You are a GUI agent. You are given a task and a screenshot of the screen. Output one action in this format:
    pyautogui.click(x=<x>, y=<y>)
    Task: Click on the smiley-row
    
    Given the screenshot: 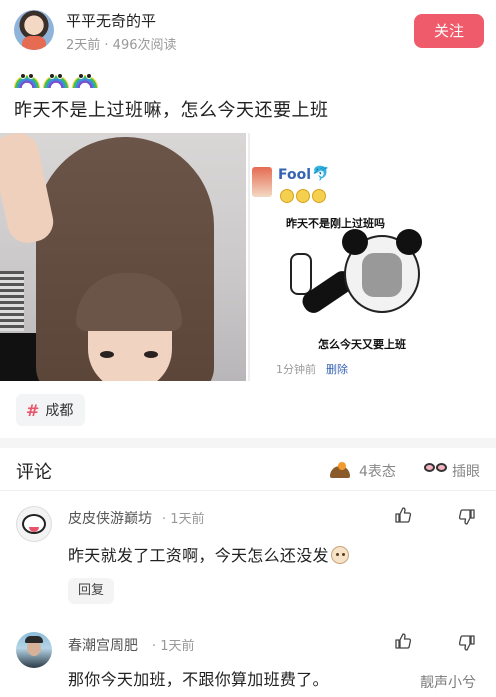 What is the action you would take?
    pyautogui.click(x=303, y=196)
    